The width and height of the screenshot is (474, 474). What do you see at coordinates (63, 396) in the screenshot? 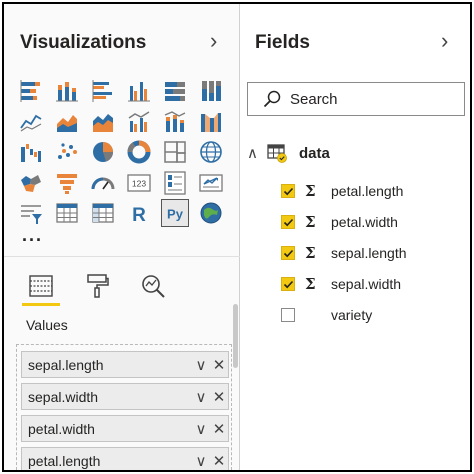
I see `value-field-label: sepal.width` at bounding box center [63, 396].